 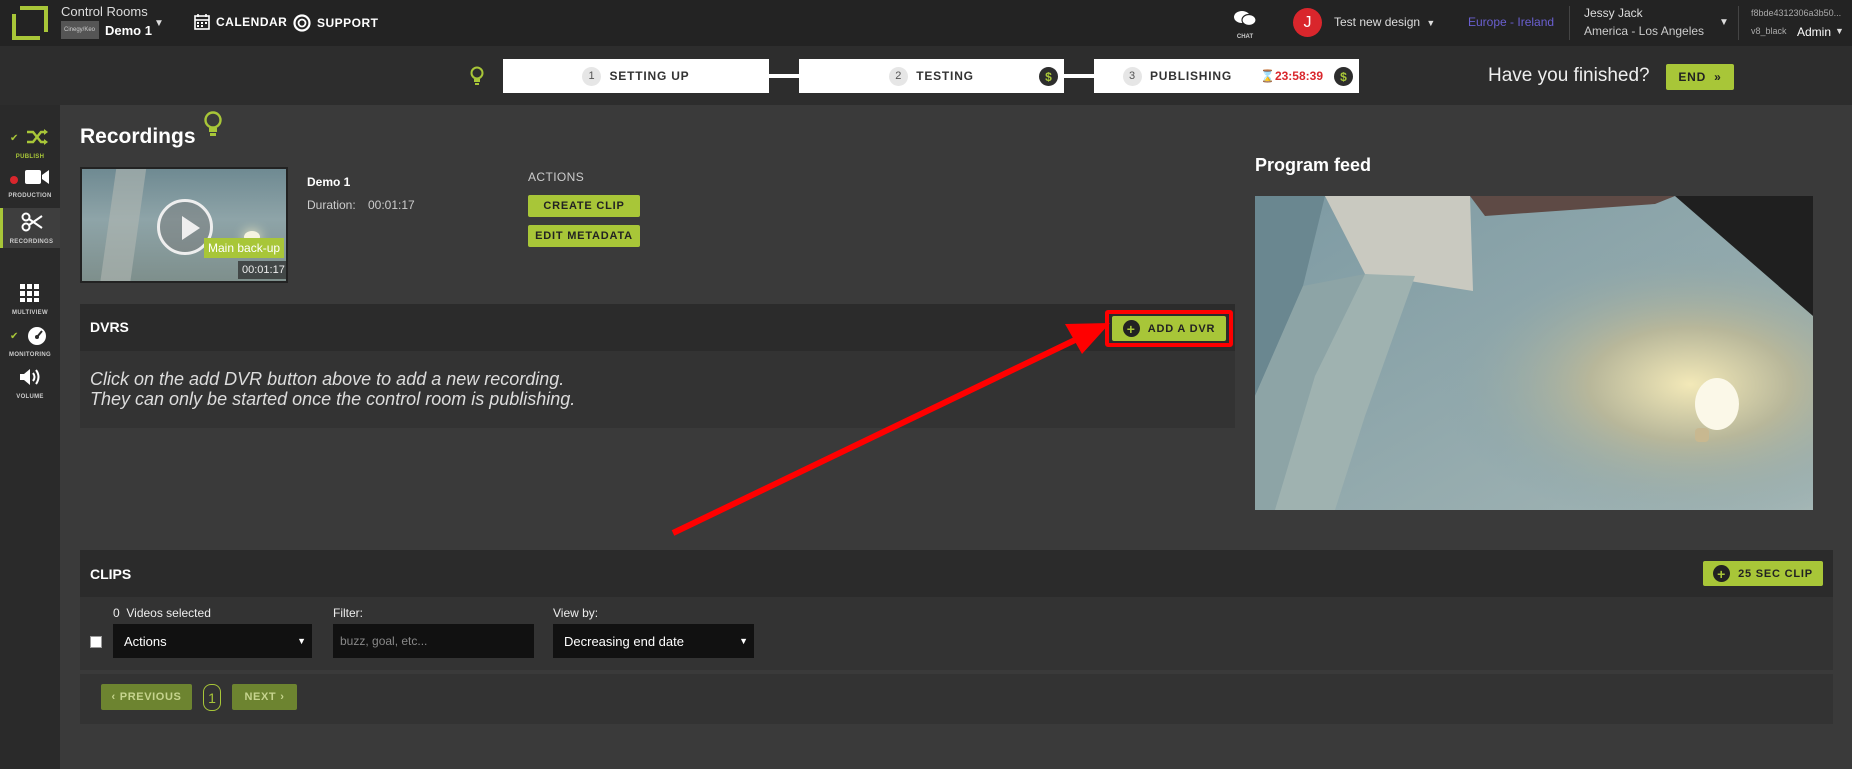 I want to click on step-number: 3, so click(x=1132, y=76).